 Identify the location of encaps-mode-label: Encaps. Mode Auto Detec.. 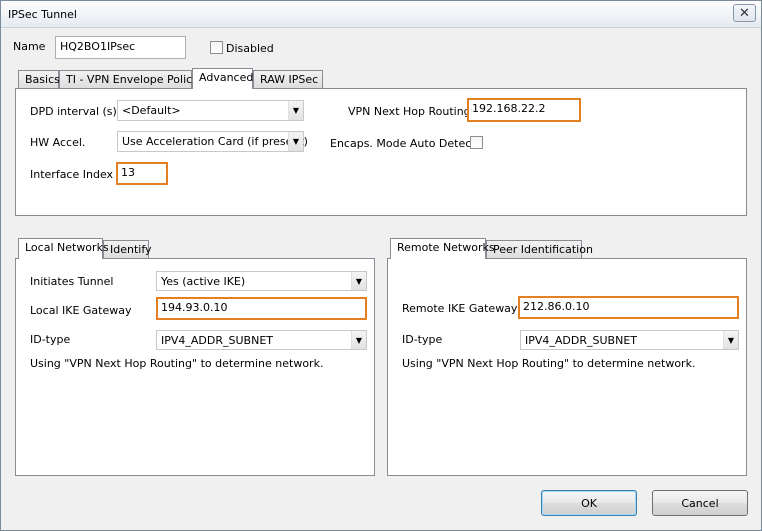
(402, 143).